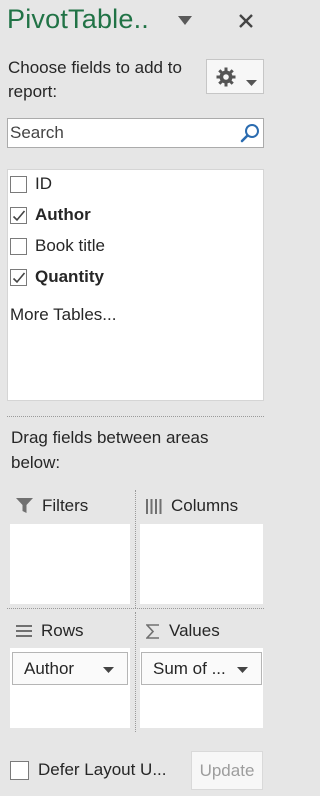  What do you see at coordinates (135, 416) in the screenshot?
I see `section-divider` at bounding box center [135, 416].